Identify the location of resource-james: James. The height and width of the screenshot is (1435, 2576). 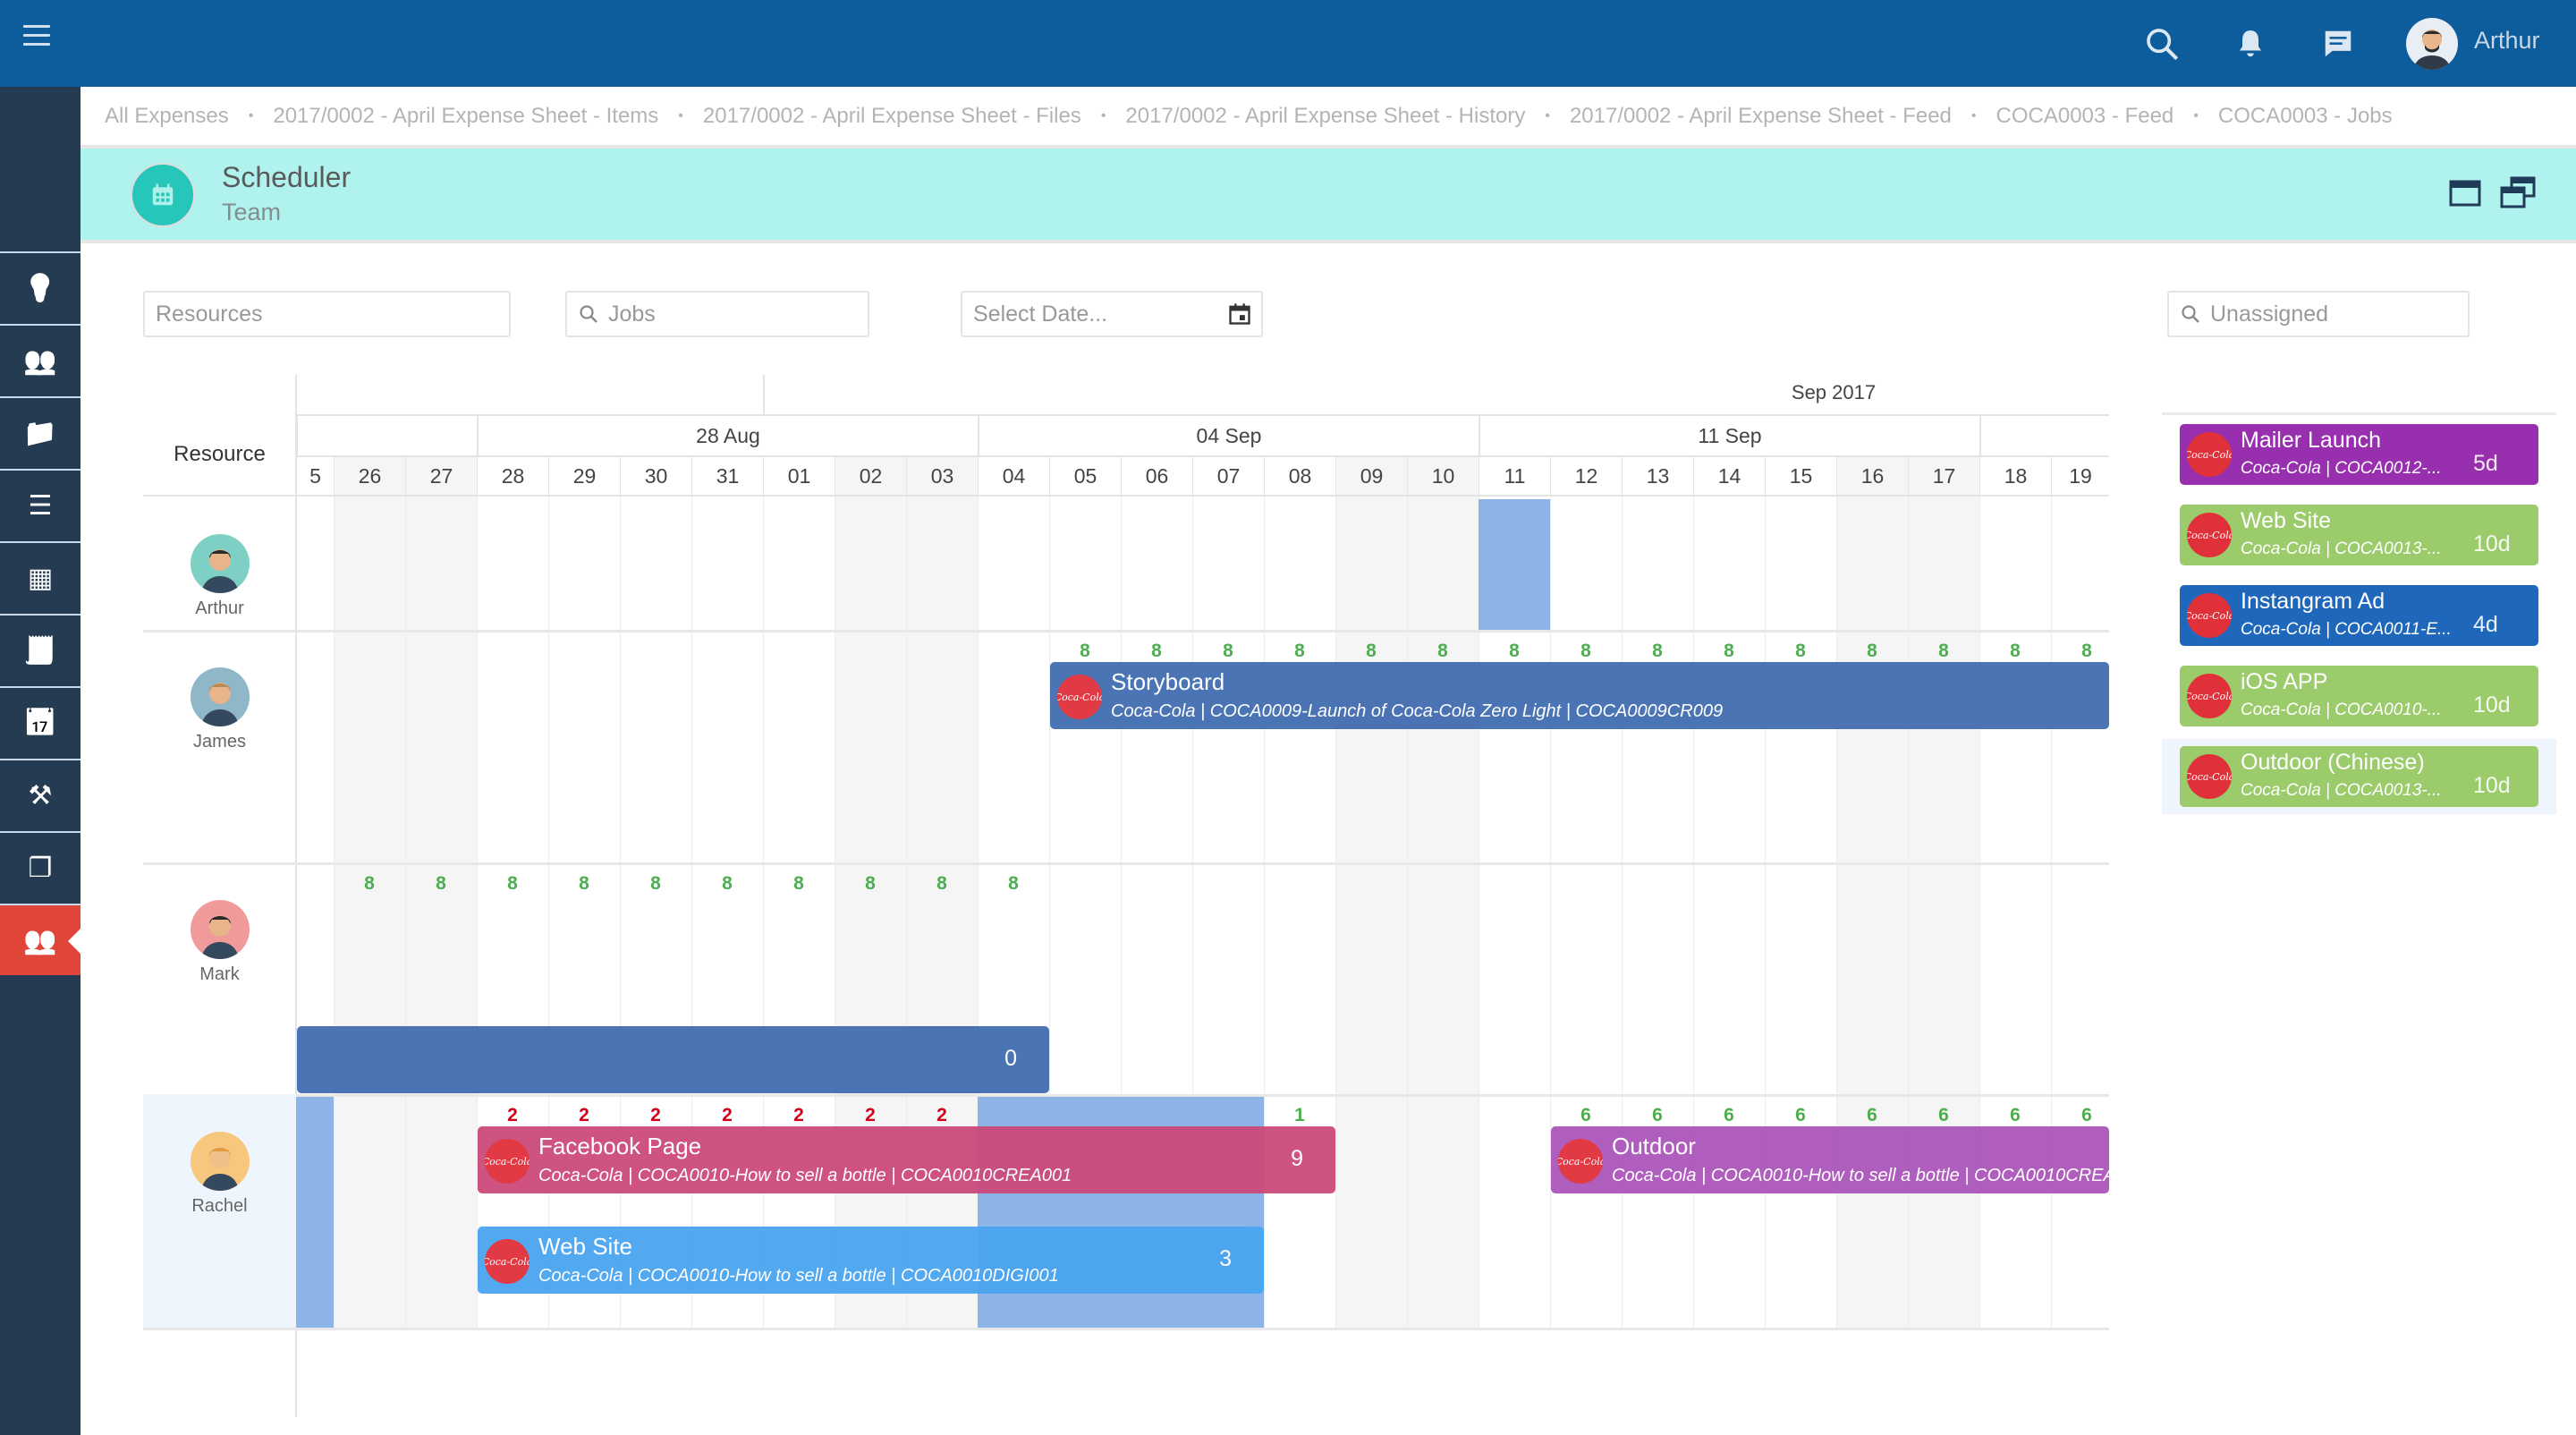
(219, 709).